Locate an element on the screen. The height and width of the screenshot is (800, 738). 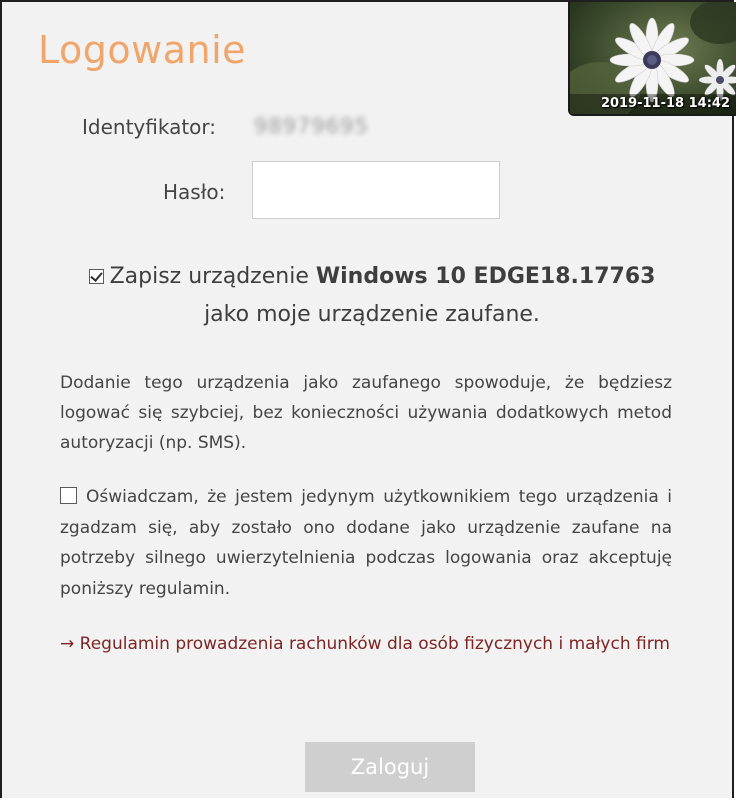
device-name: Windows 10 EDGE18.17763 is located at coordinates (485, 276).